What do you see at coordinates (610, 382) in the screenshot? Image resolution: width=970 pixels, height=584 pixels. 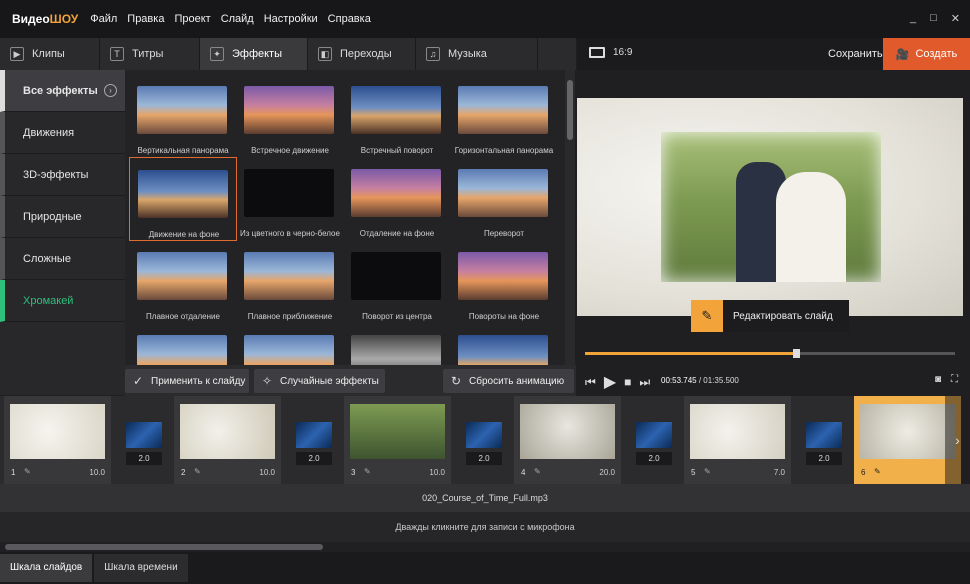 I see `play-icon: ▶` at bounding box center [610, 382].